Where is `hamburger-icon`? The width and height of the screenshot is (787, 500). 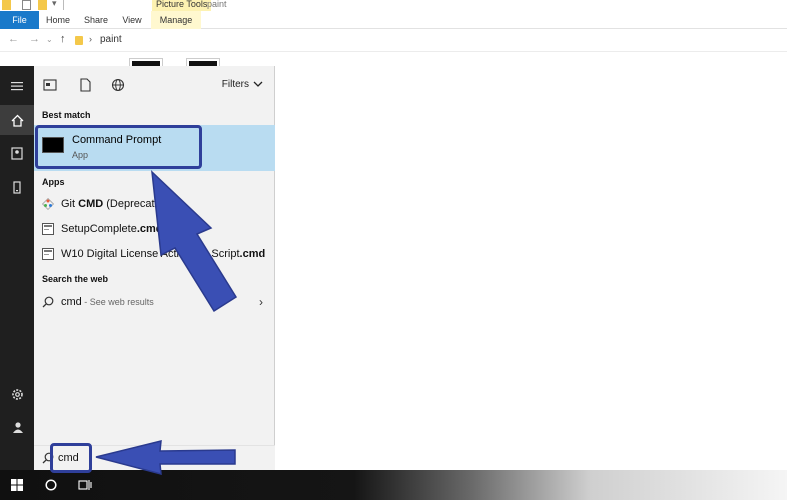 hamburger-icon is located at coordinates (17, 86).